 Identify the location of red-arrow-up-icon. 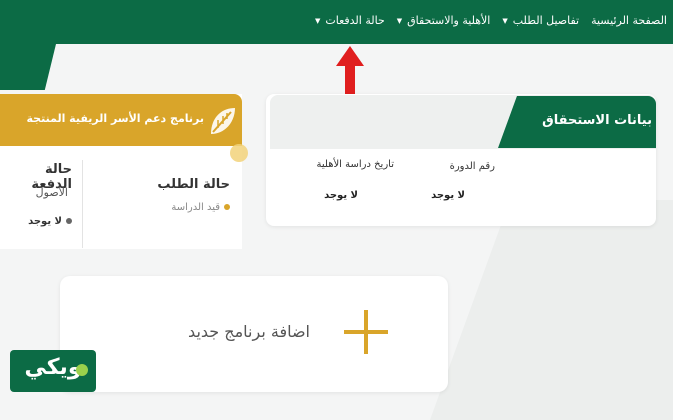
(350, 73).